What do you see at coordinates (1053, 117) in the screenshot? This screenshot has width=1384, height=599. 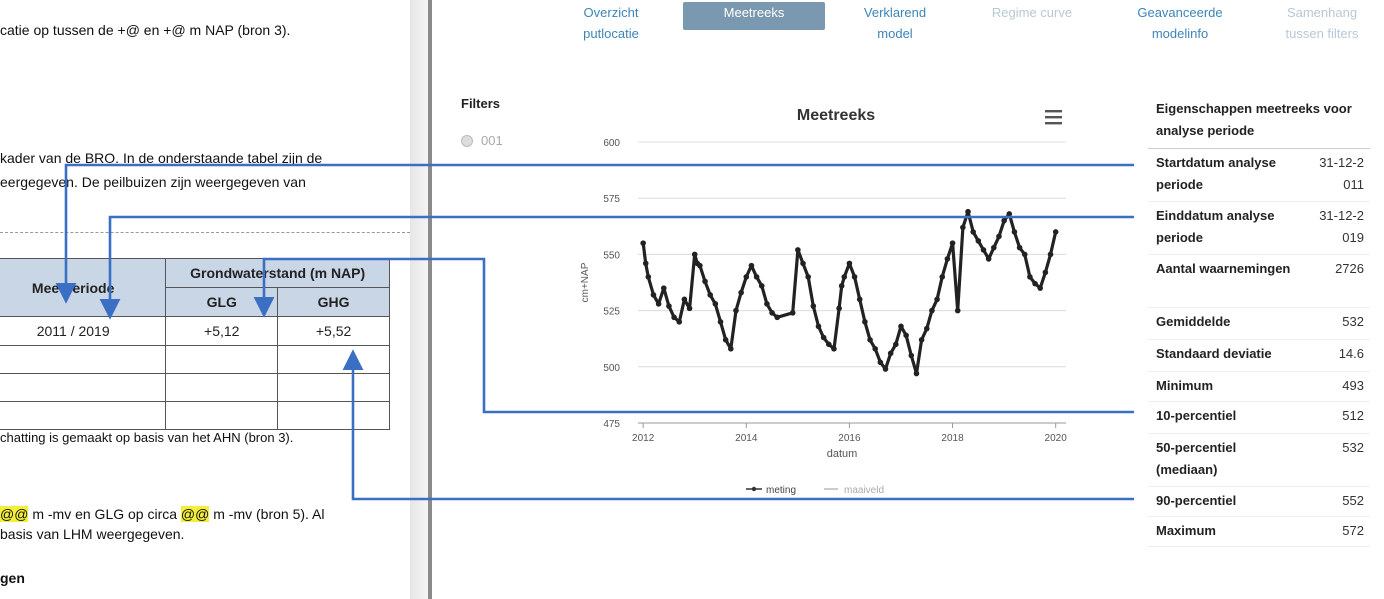 I see `hamburger-icon` at bounding box center [1053, 117].